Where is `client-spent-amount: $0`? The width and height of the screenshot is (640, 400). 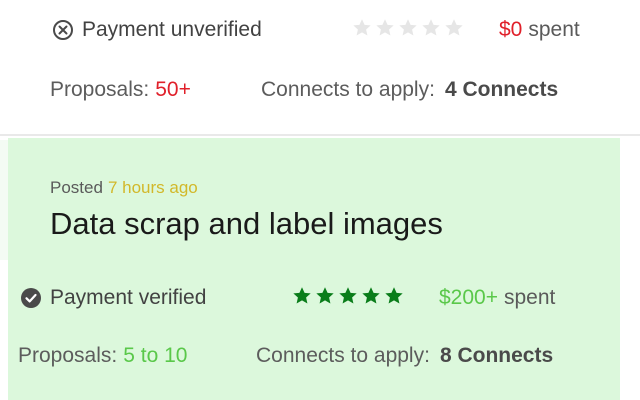 client-spent-amount: $0 is located at coordinates (511, 29).